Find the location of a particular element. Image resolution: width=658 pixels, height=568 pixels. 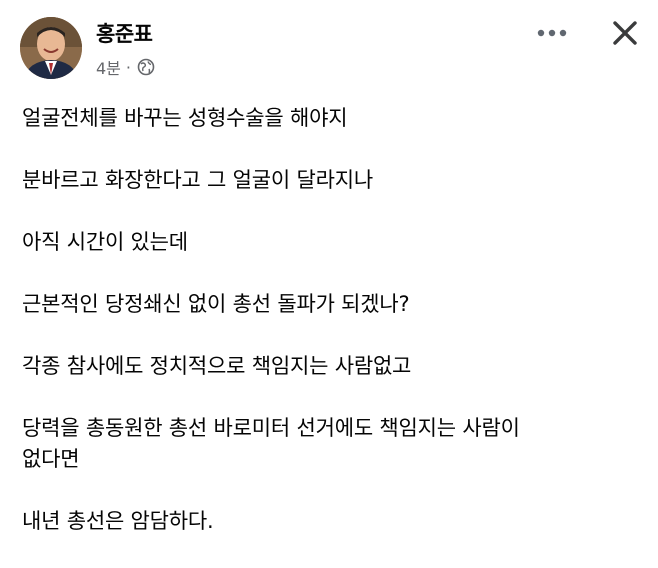

post-meta: 4분 · is located at coordinates (125, 67).